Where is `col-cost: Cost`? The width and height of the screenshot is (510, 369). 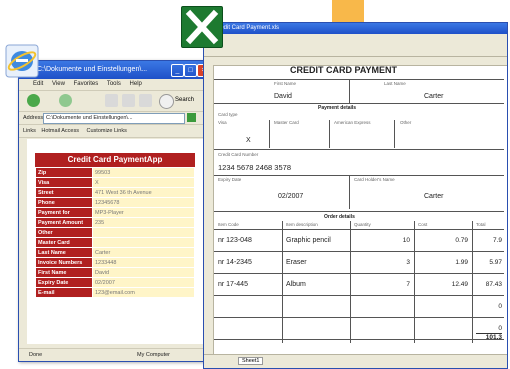 col-cost: Cost is located at coordinates (423, 224).